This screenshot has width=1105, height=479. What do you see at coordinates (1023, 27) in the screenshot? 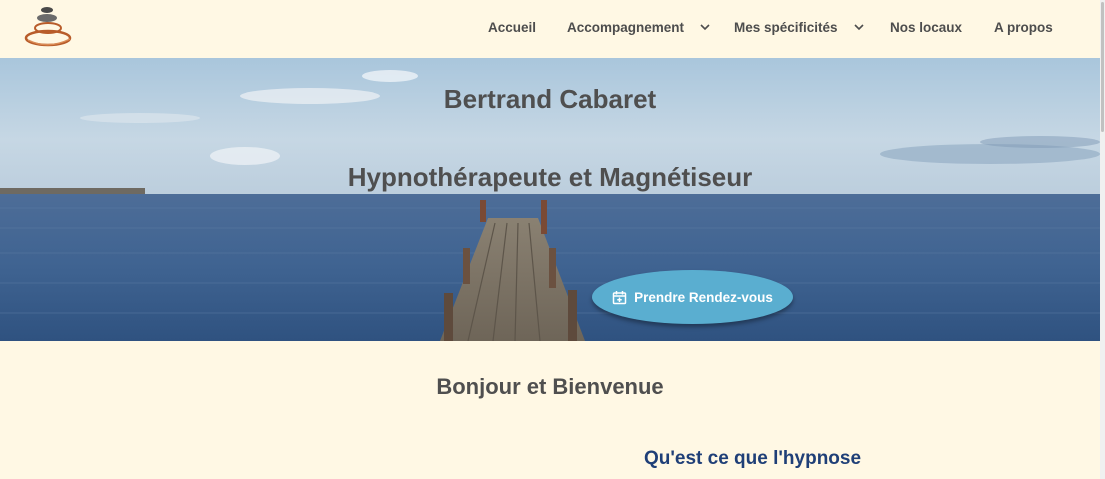
I see `nav-item-a-propos: A propos` at bounding box center [1023, 27].